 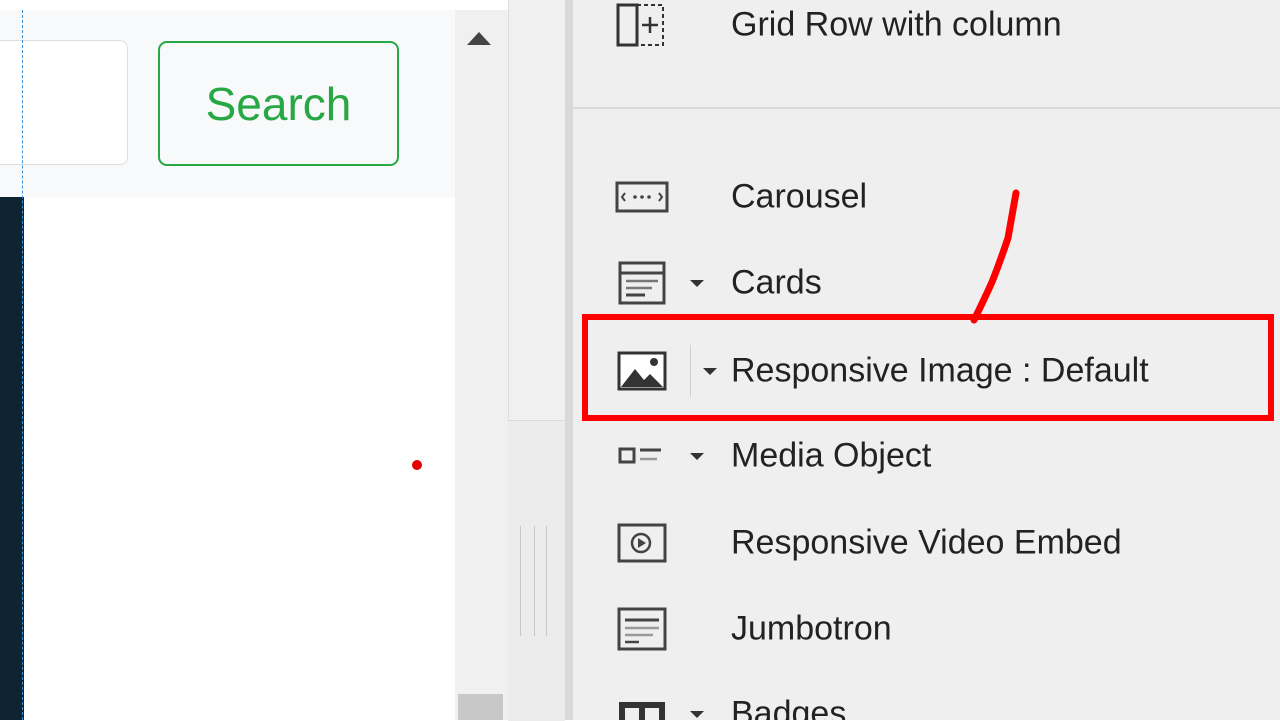 I want to click on splitter-grip, so click(x=536, y=570).